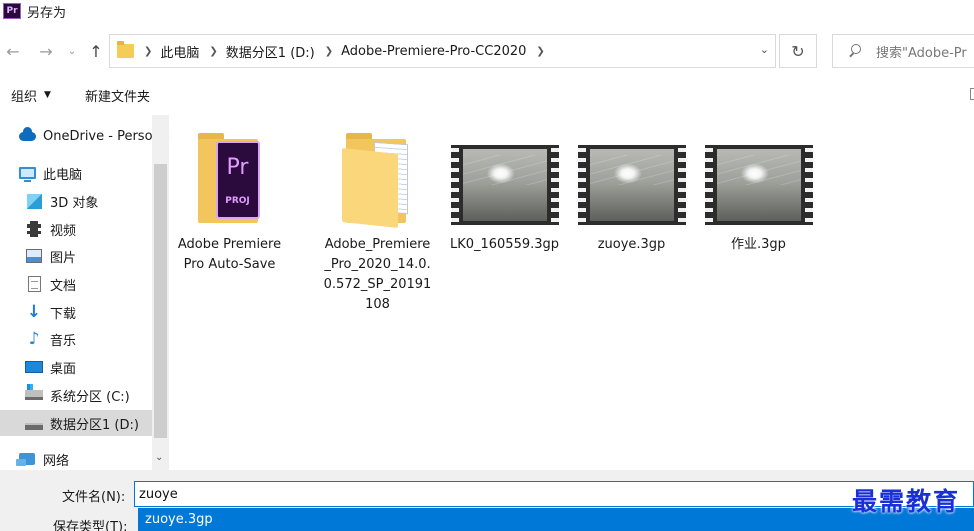 This screenshot has width=974, height=531. I want to click on autocomplete-suggestion: zuoye.3gp, so click(556, 519).